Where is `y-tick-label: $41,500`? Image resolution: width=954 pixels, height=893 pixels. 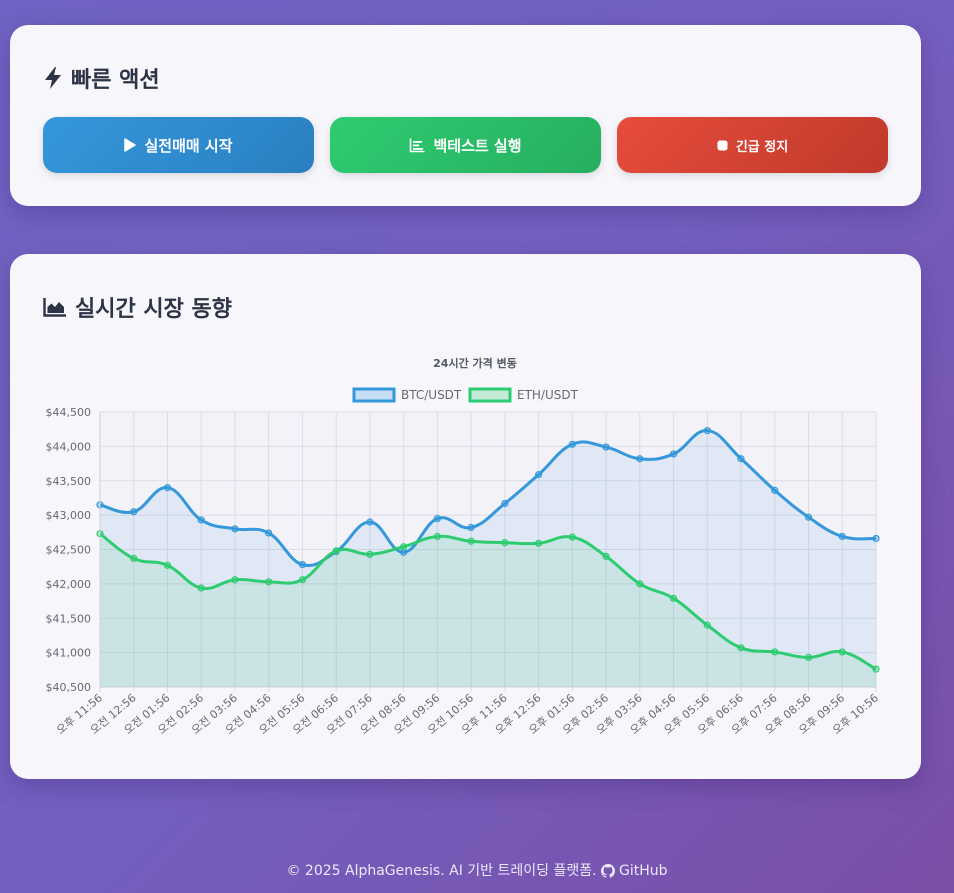 y-tick-label: $41,500 is located at coordinates (69, 618).